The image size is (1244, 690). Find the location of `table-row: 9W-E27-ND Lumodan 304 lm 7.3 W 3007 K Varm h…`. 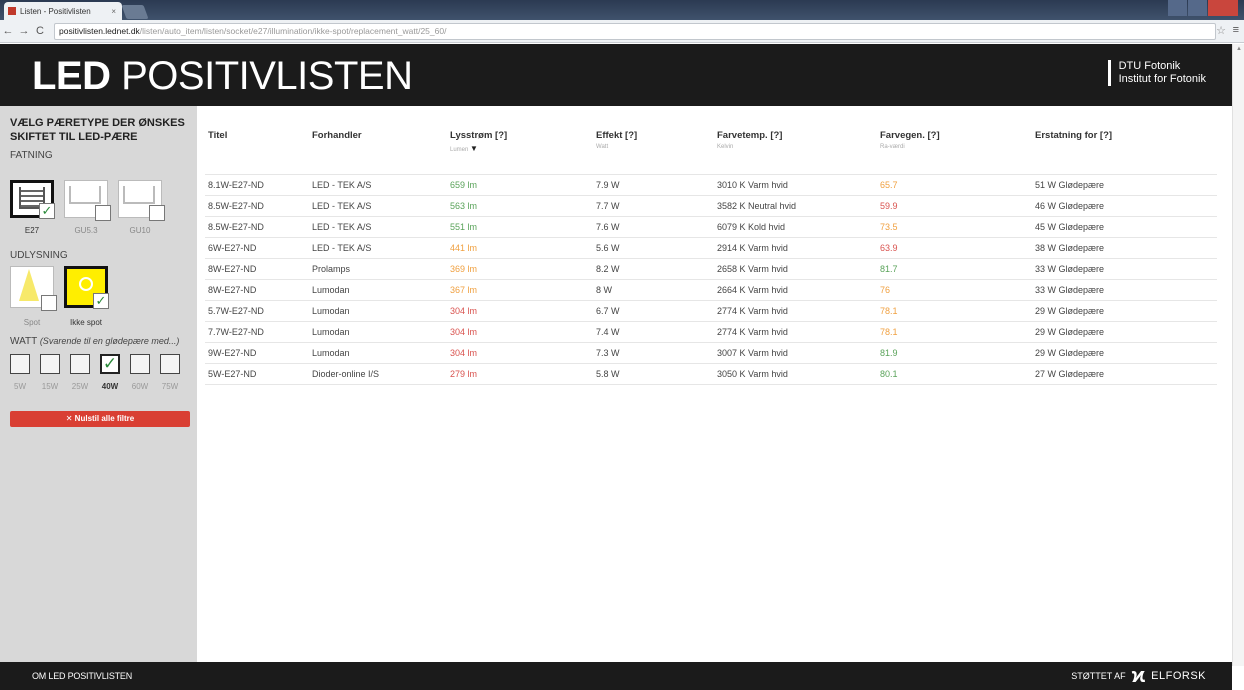

table-row: 9W-E27-ND Lumodan 304 lm 7.3 W 3007 K Varm h… is located at coordinates (711, 352).